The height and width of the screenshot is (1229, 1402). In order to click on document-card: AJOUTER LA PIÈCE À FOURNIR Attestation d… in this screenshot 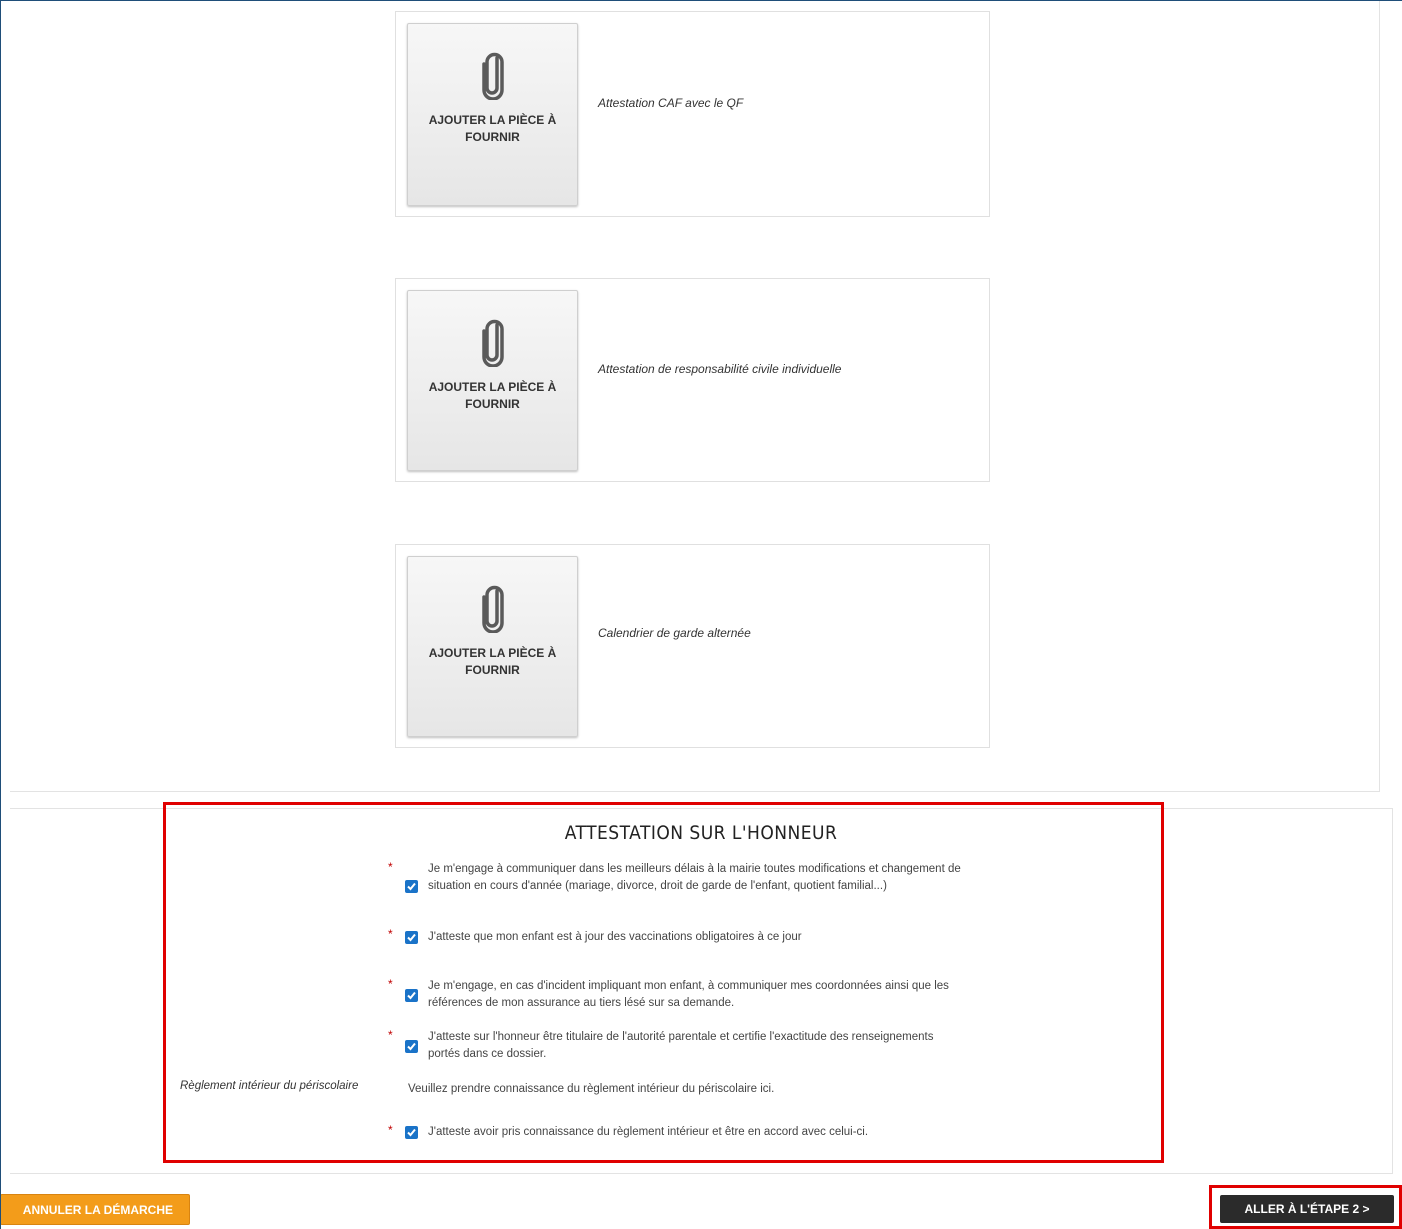, I will do `click(692, 380)`.